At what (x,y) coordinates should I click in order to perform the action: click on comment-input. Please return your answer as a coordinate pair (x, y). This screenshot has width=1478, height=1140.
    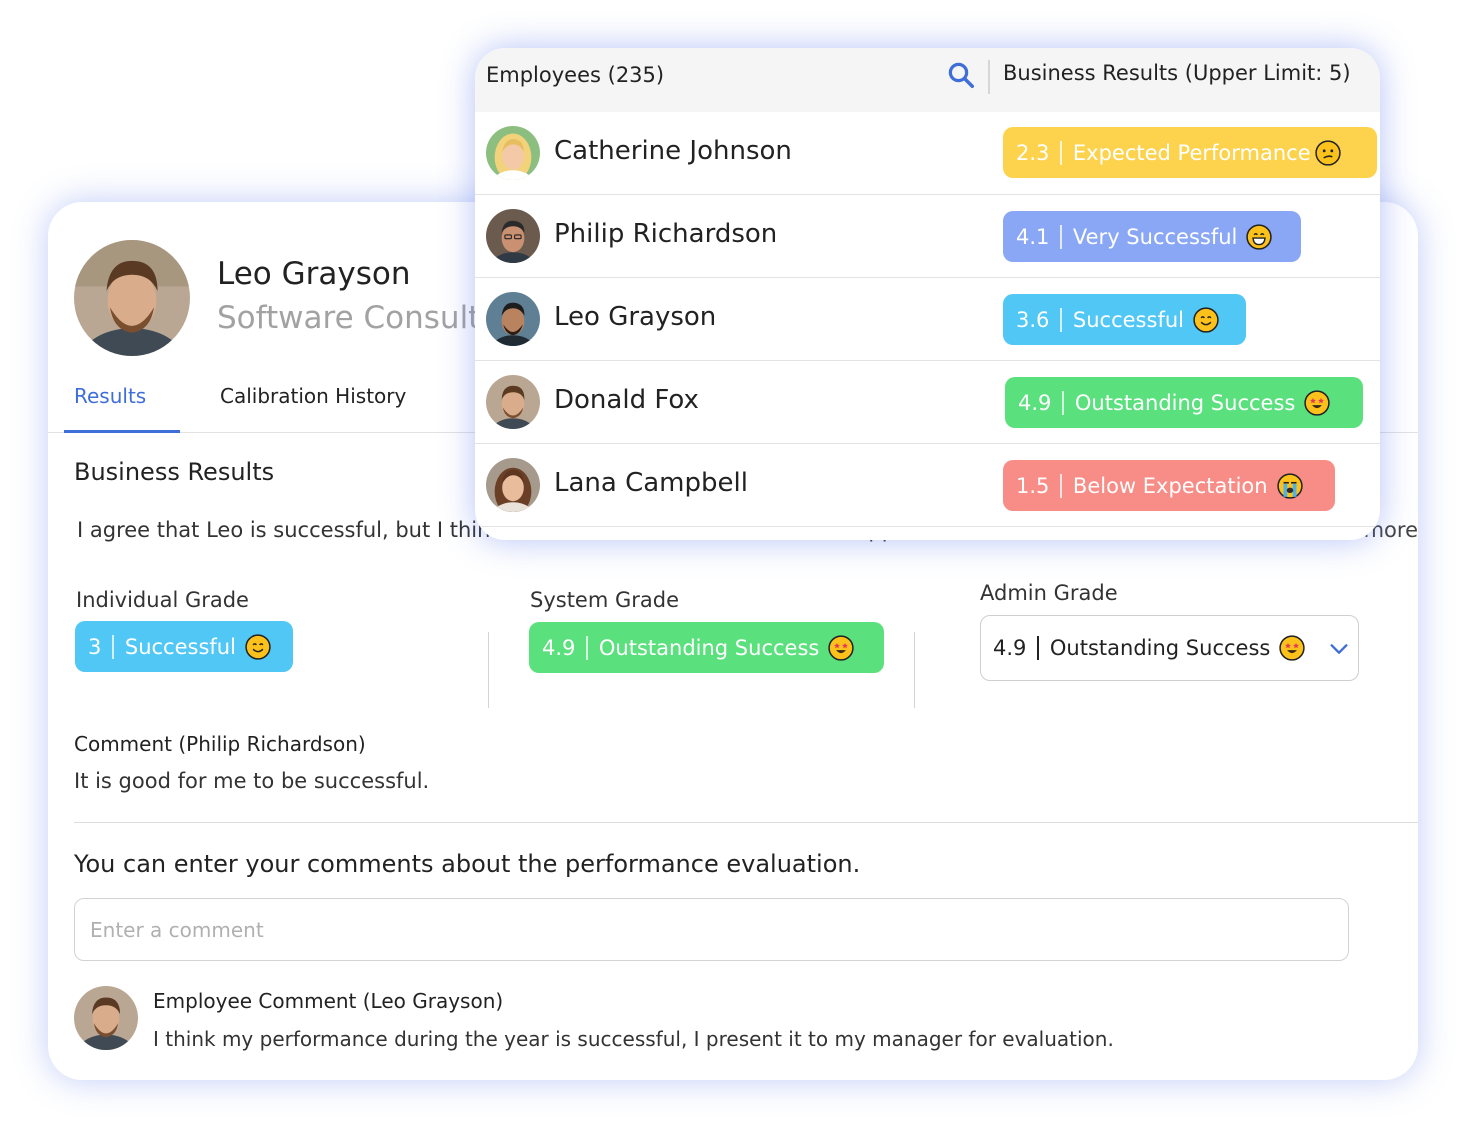
    Looking at the image, I should click on (711, 929).